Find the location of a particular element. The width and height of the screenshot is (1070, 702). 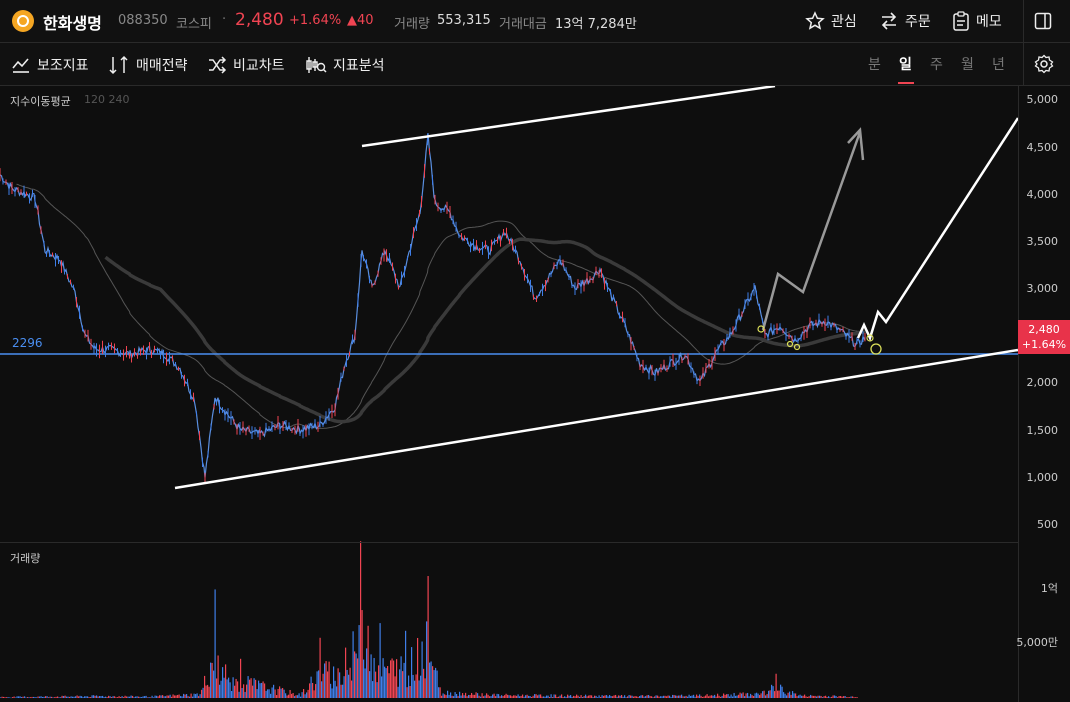

compare-button: 비교차트 is located at coordinates (246, 65).